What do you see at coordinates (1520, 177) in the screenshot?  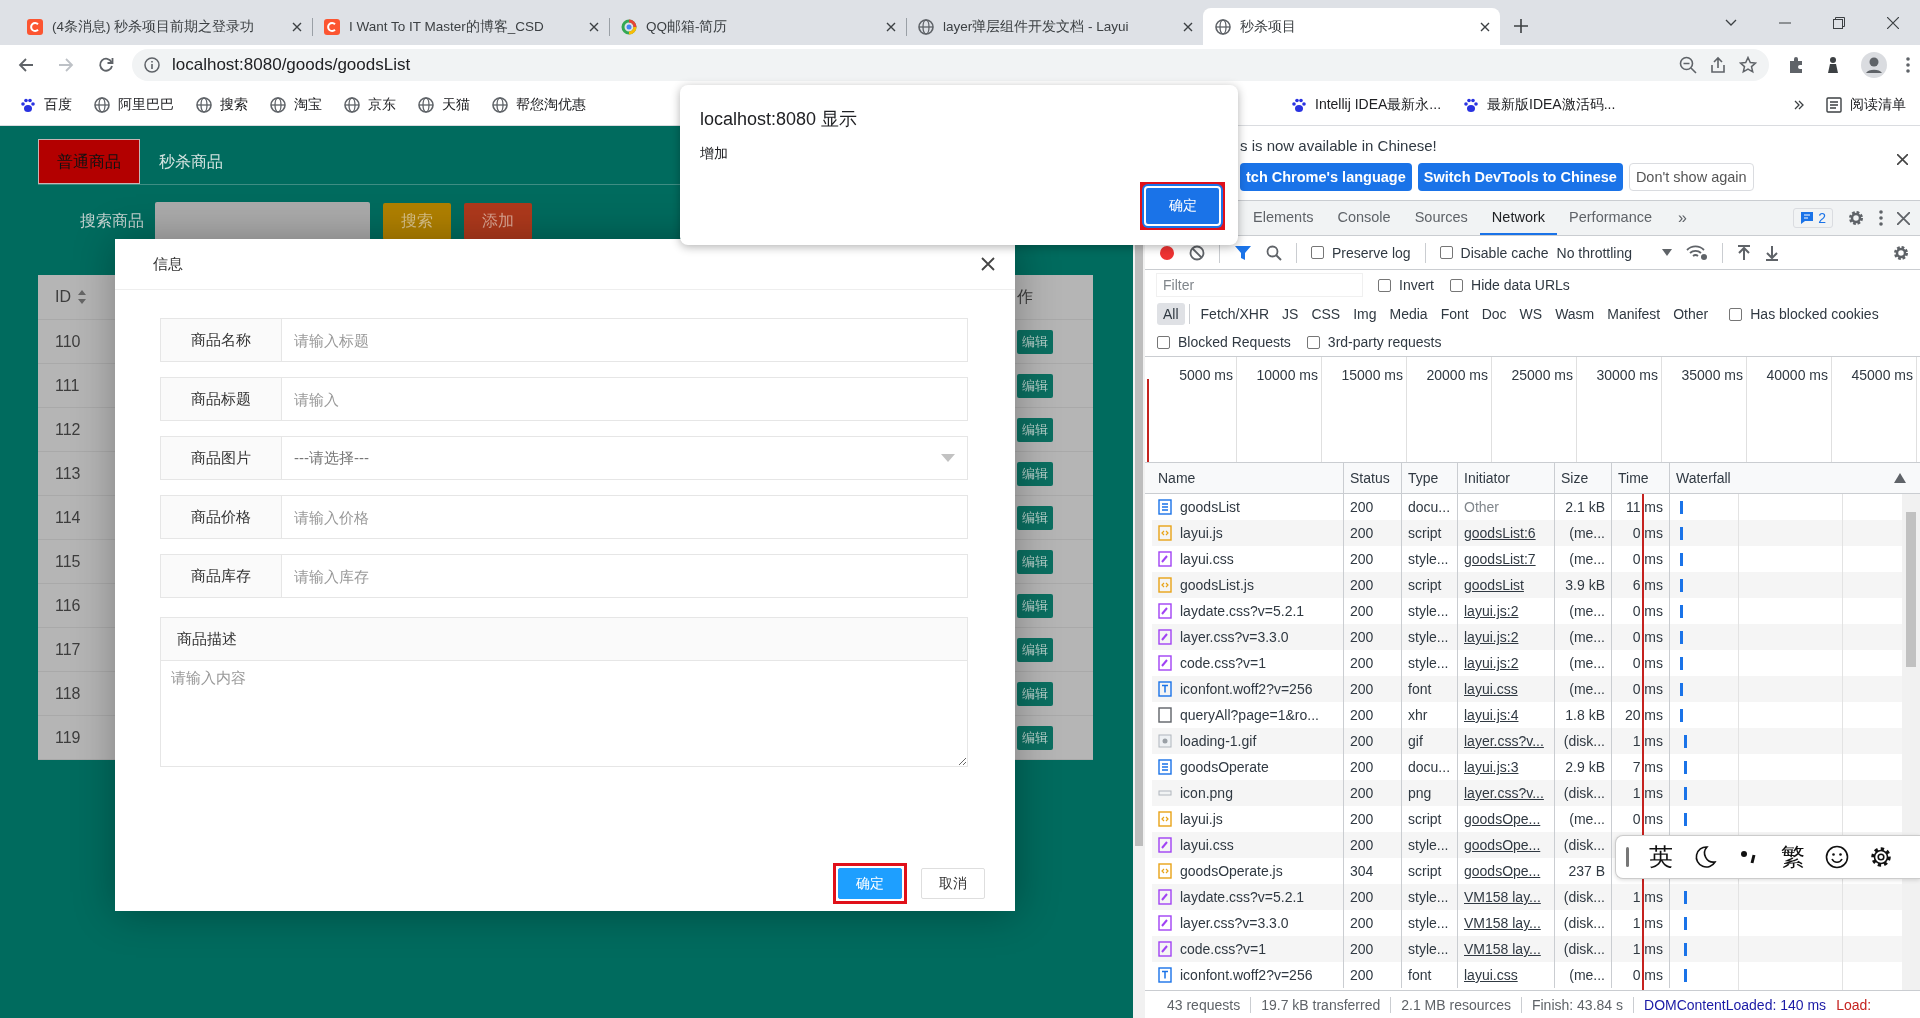 I see `switch-button: Switch DevTools to Chinese` at bounding box center [1520, 177].